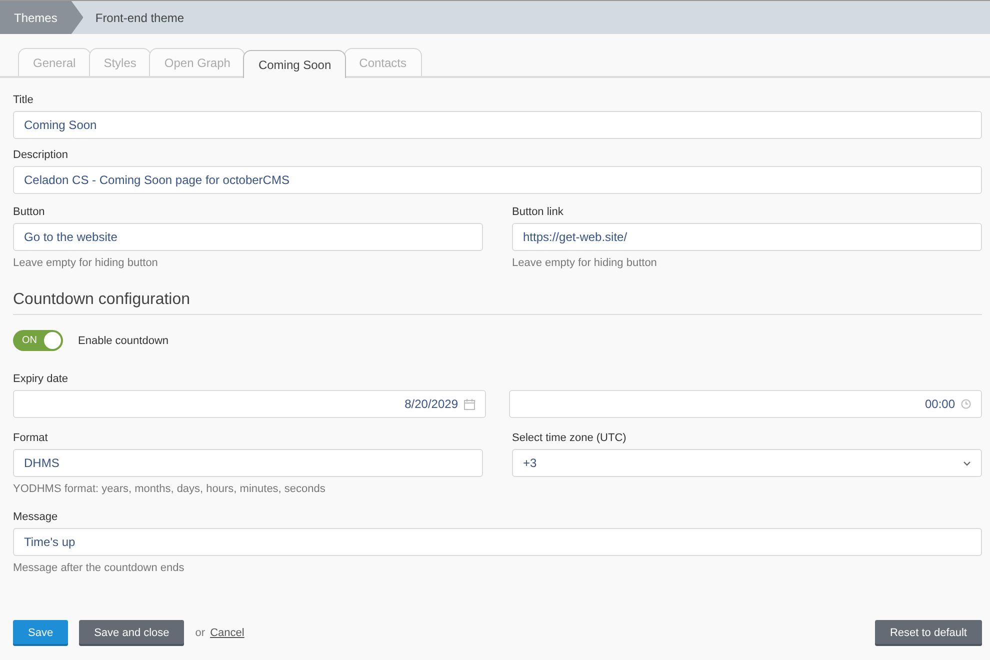 Image resolution: width=990 pixels, height=660 pixels. Describe the element at coordinates (139, 17) in the screenshot. I see `breadcrumb-current: Front-end theme` at that location.